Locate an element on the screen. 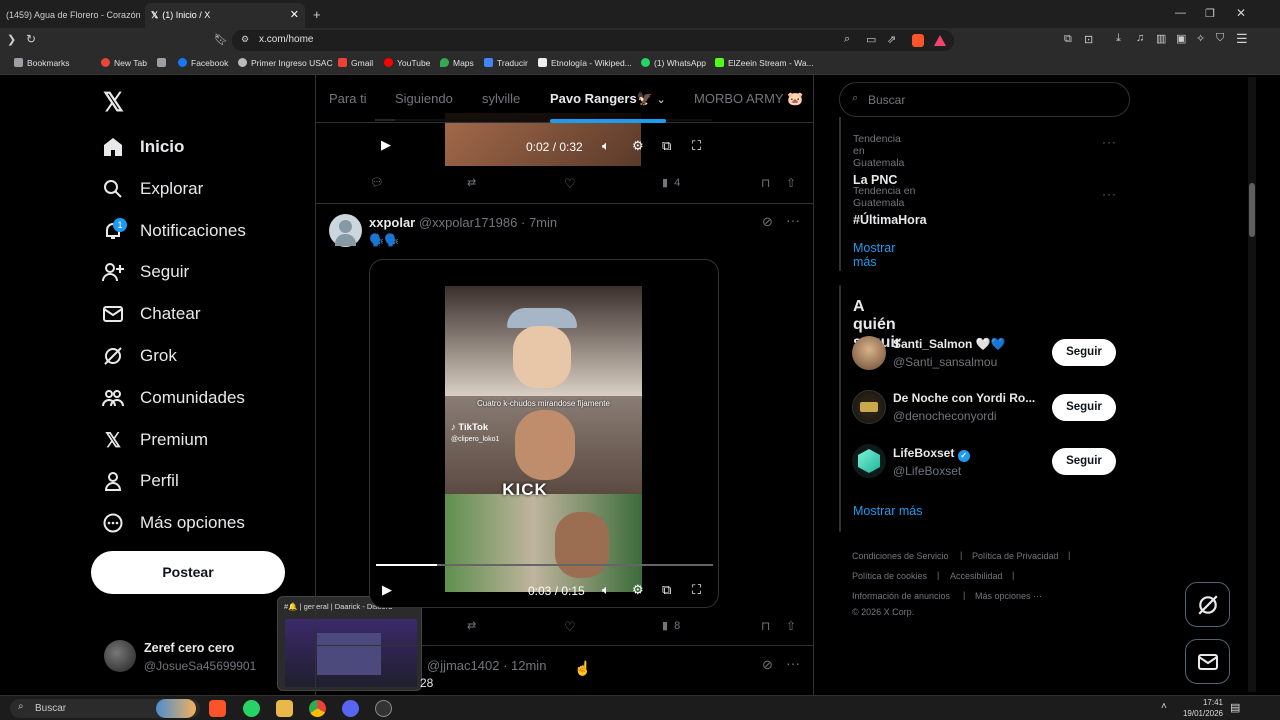 This screenshot has width=1280, height=720. bookmark-item is located at coordinates (163, 63).